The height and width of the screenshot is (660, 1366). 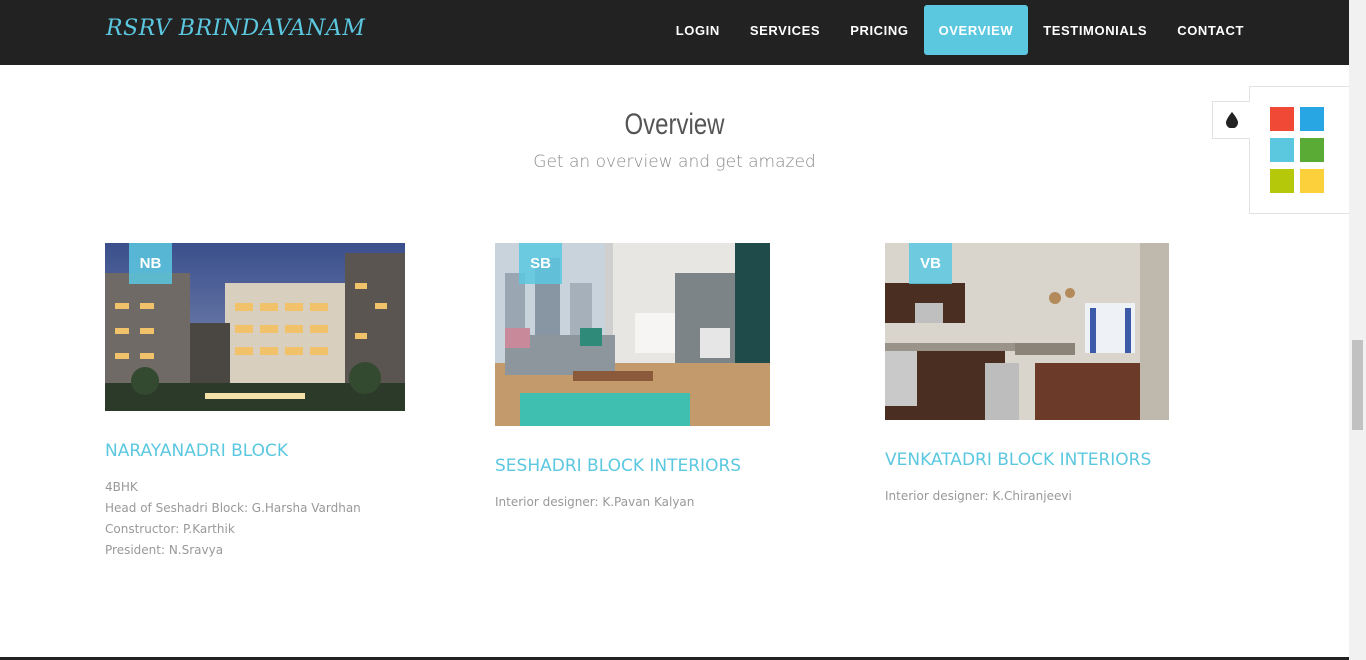 I want to click on nav-item-testimonials: TESTIMONIALS, so click(x=1095, y=30).